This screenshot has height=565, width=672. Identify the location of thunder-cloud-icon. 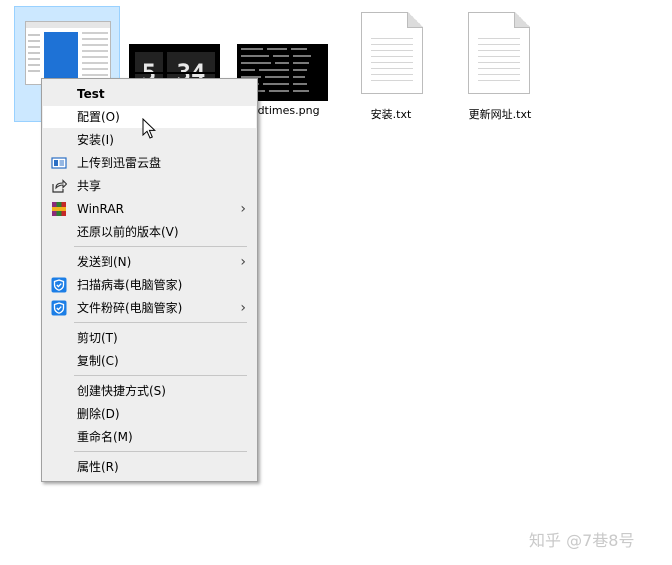
(59, 163).